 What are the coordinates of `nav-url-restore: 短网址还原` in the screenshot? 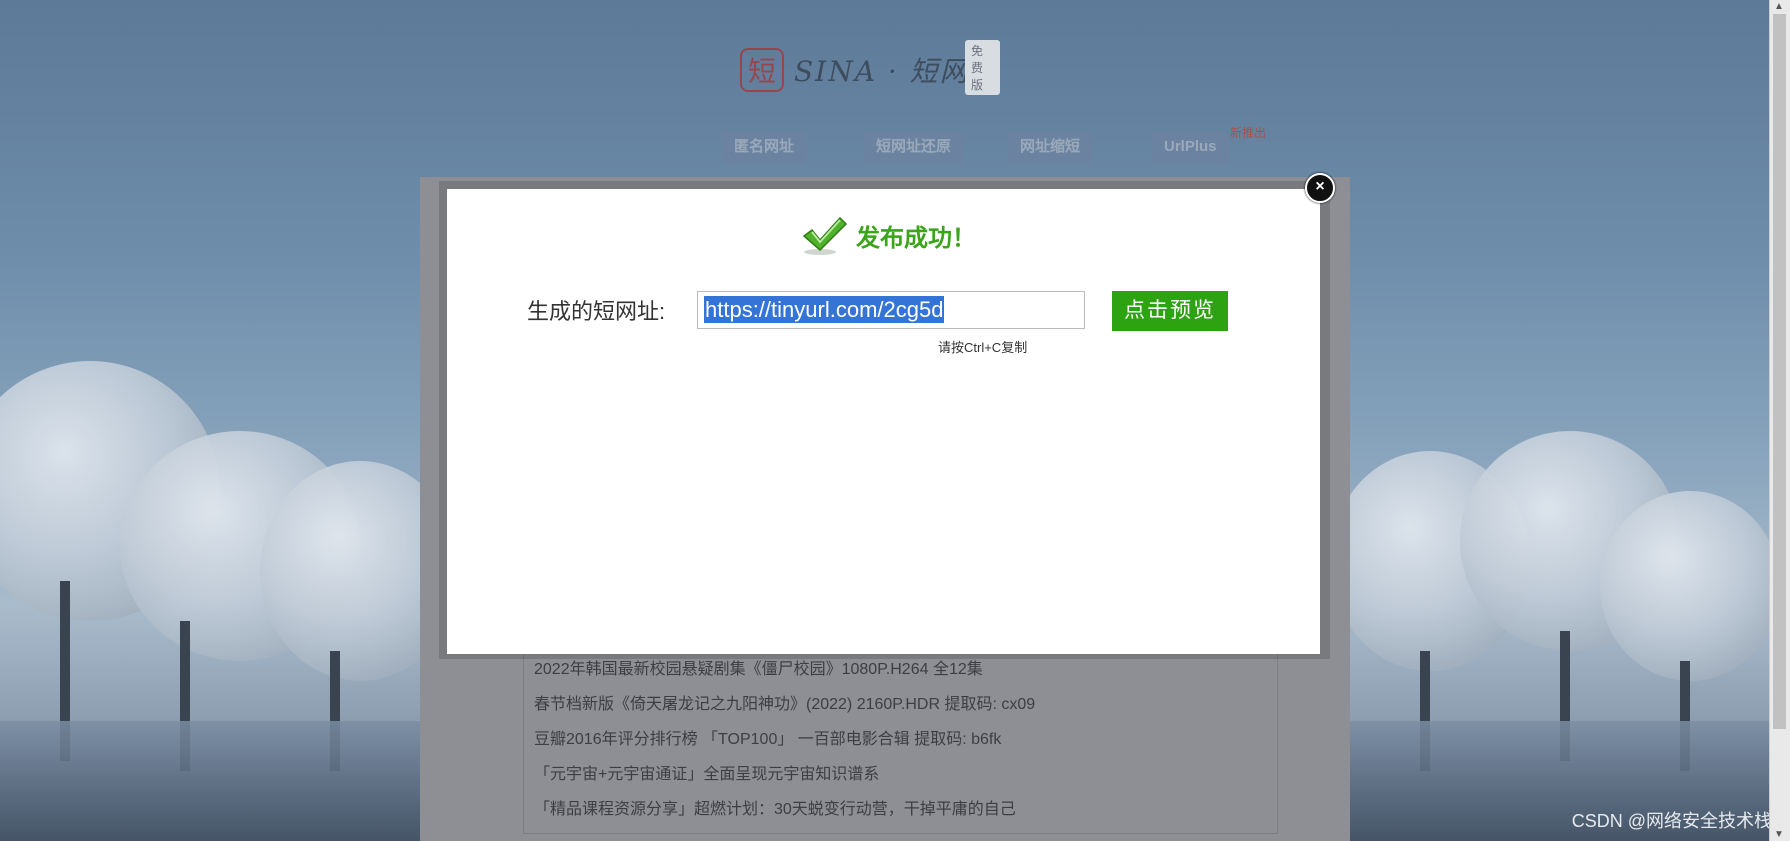 It's located at (914, 147).